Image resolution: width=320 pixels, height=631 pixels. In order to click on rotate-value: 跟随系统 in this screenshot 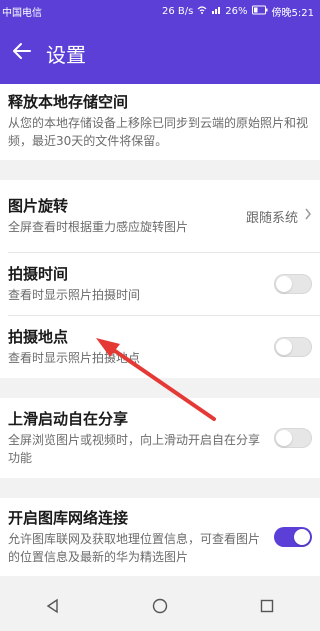, I will do `click(279, 216)`.